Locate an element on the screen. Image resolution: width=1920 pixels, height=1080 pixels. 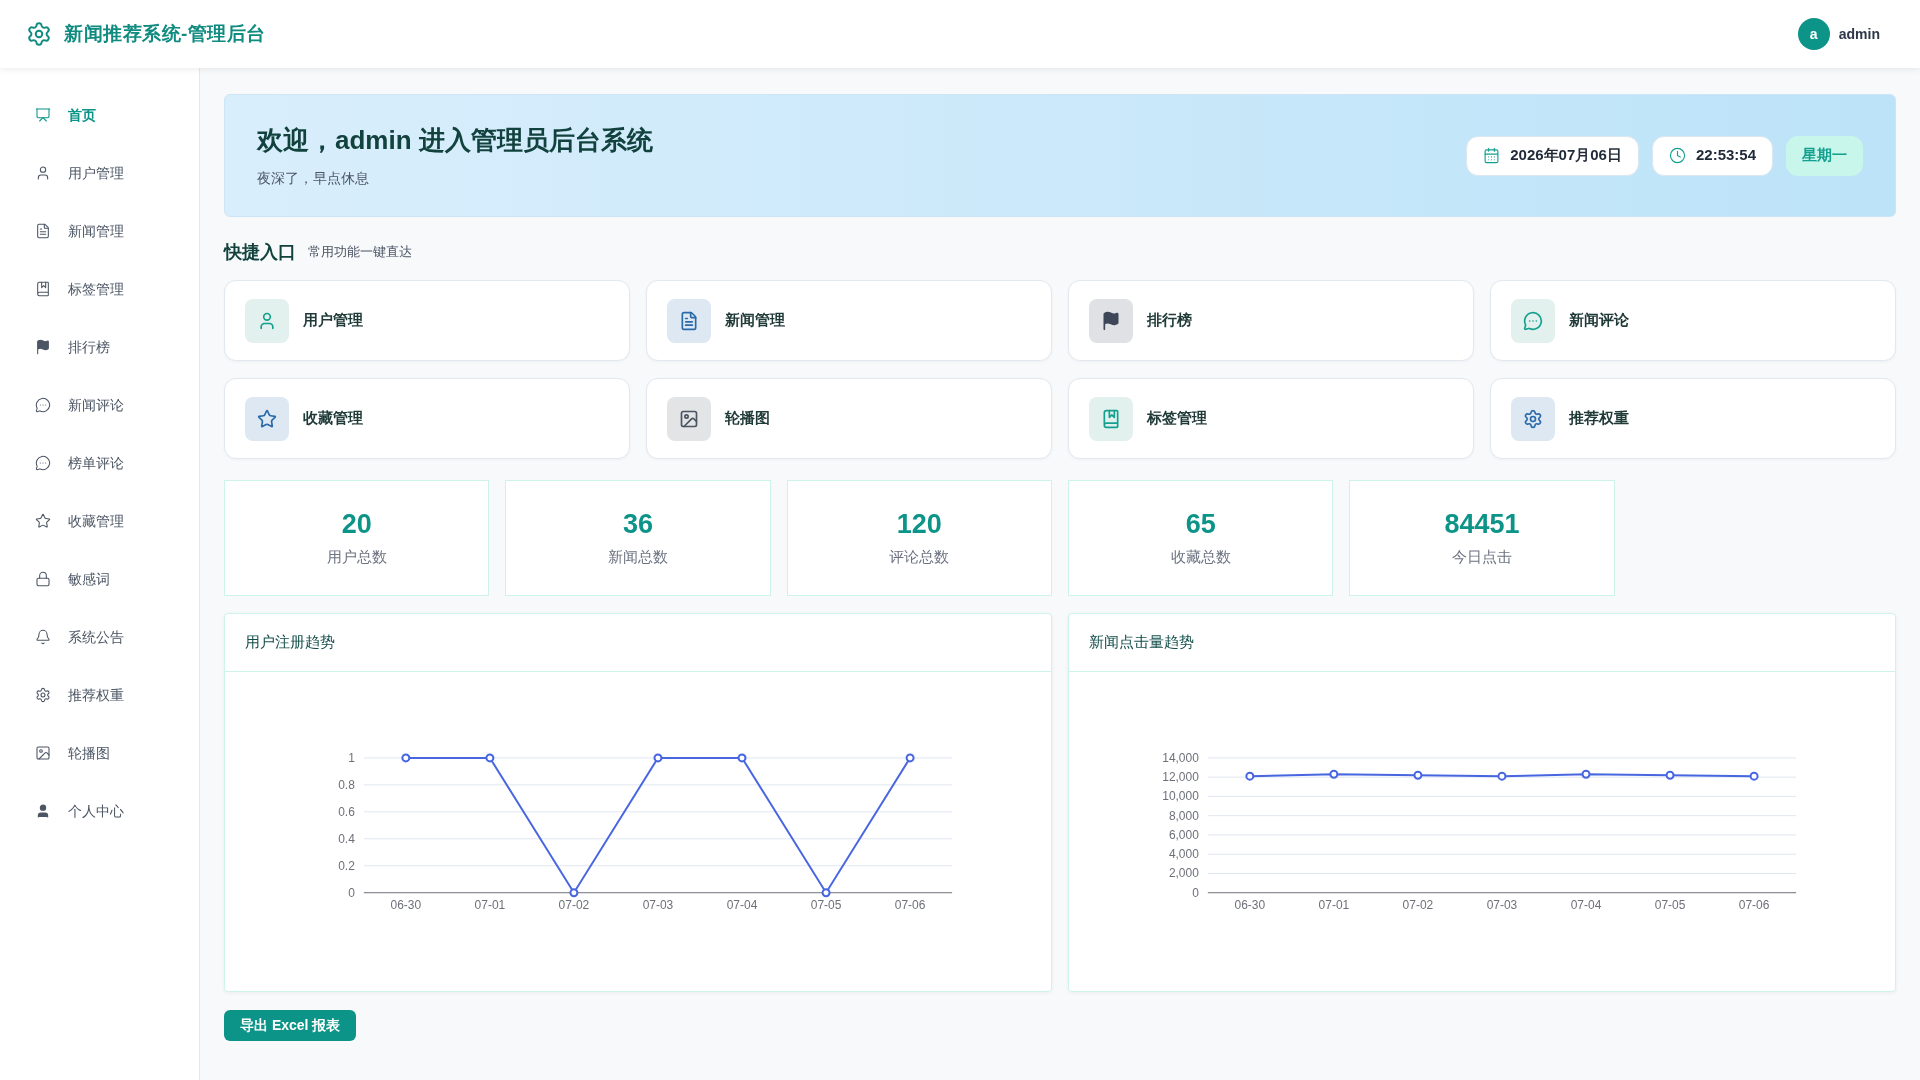
presentation-board-icon is located at coordinates (43, 115).